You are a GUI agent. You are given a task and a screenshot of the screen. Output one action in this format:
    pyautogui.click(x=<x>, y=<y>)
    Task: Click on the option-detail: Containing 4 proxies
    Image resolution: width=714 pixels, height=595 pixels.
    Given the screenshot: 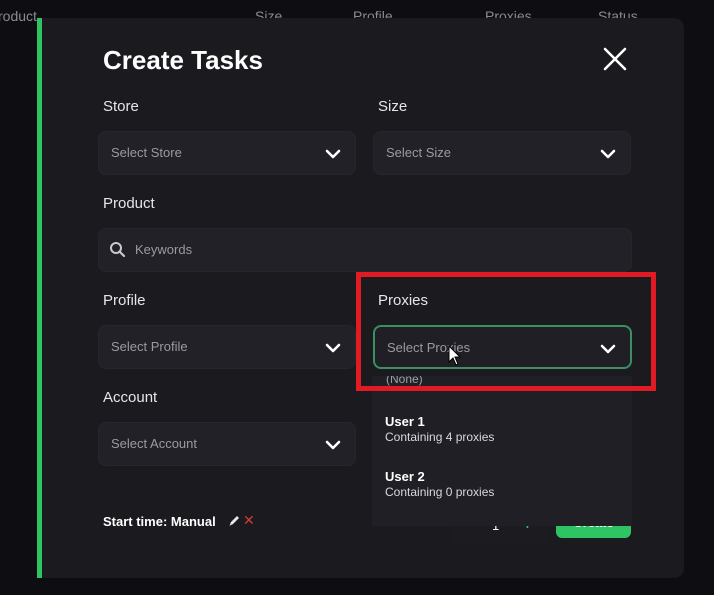 What is the action you would take?
    pyautogui.click(x=440, y=437)
    